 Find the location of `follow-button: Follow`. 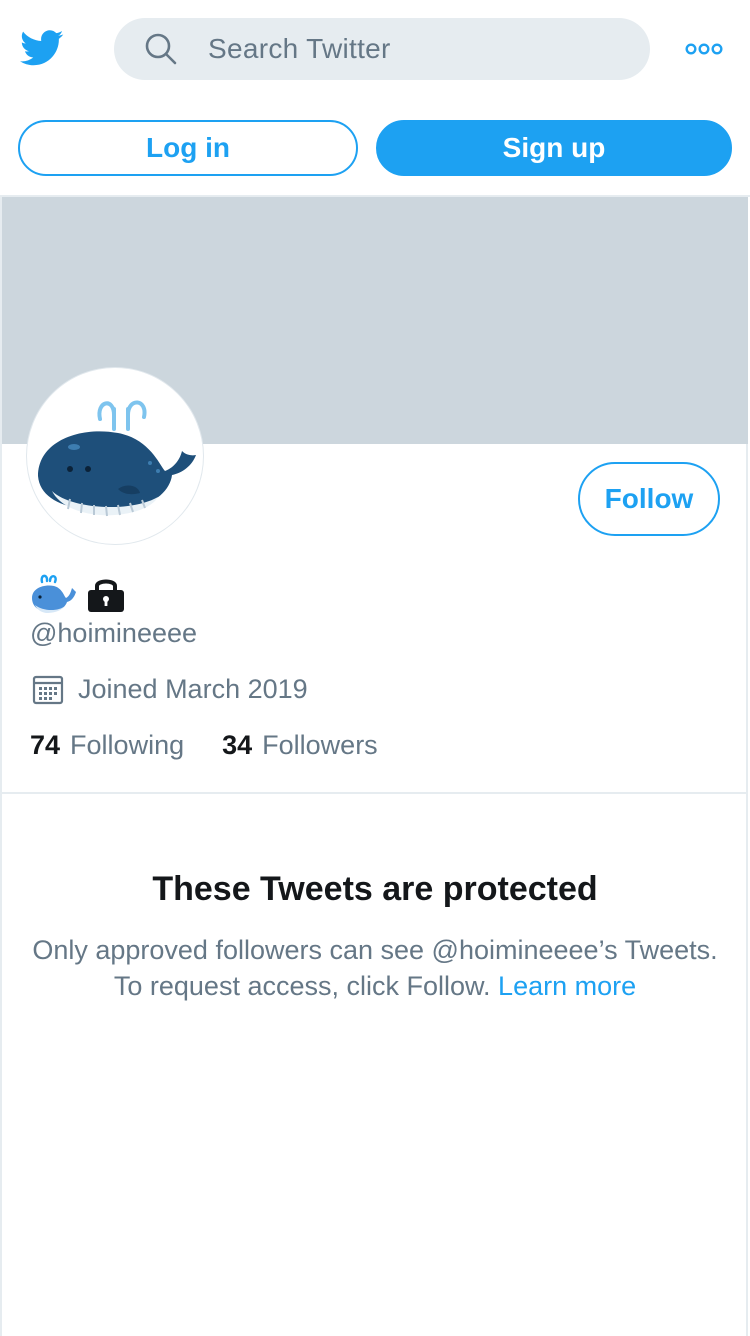

follow-button: Follow is located at coordinates (649, 499).